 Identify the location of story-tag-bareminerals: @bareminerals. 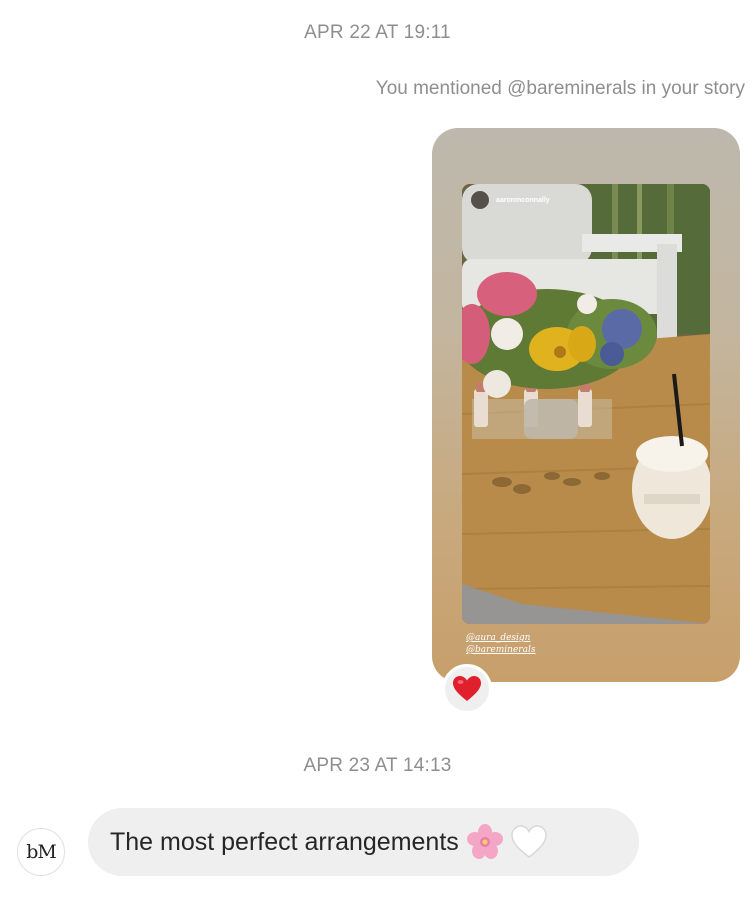
(500, 650).